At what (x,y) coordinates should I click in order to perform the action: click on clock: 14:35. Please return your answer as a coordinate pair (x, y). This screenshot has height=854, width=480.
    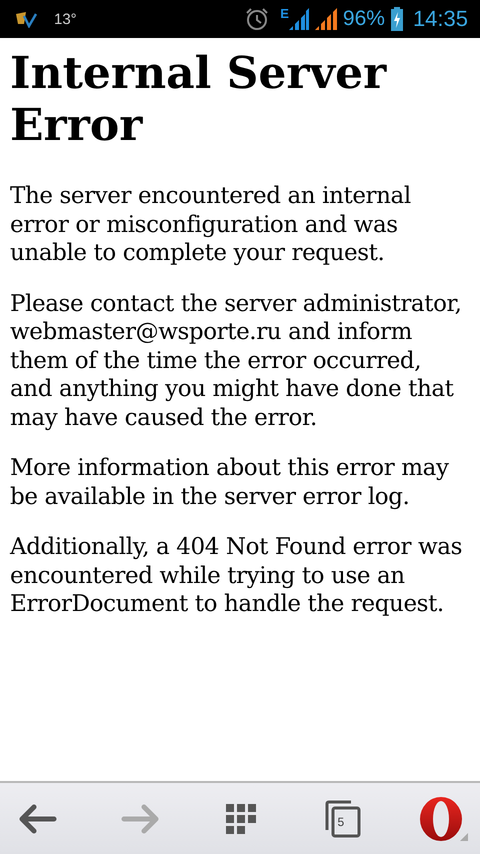
    Looking at the image, I should click on (440, 19).